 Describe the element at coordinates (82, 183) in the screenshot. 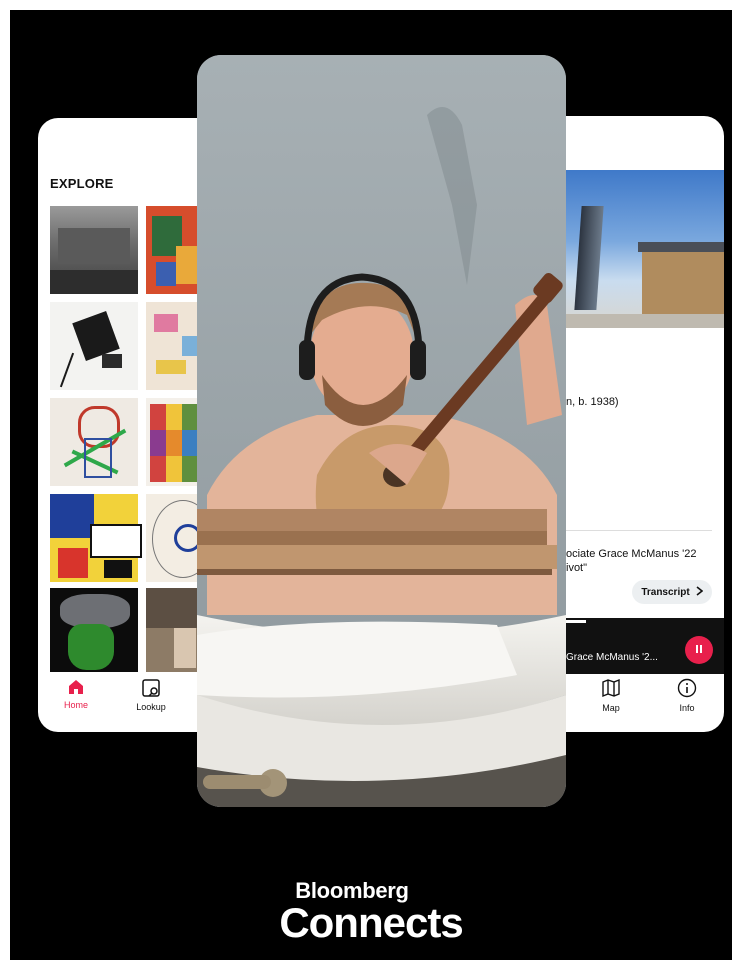

I see `explore-heading: EXPLORE` at that location.